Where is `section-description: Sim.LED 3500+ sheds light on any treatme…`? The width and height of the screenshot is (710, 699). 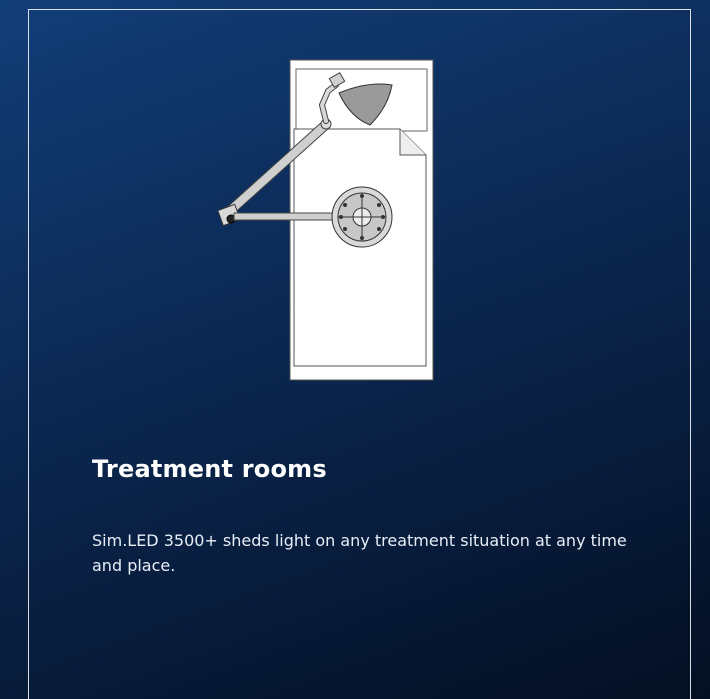
section-description: Sim.LED 3500+ sheds light on any treatme… is located at coordinates (359, 553).